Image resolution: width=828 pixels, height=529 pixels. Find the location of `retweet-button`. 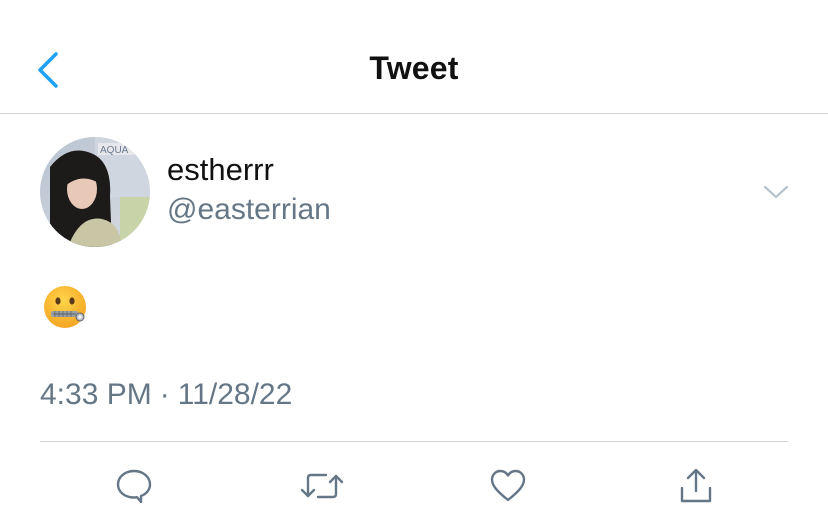

retweet-button is located at coordinates (322, 486).